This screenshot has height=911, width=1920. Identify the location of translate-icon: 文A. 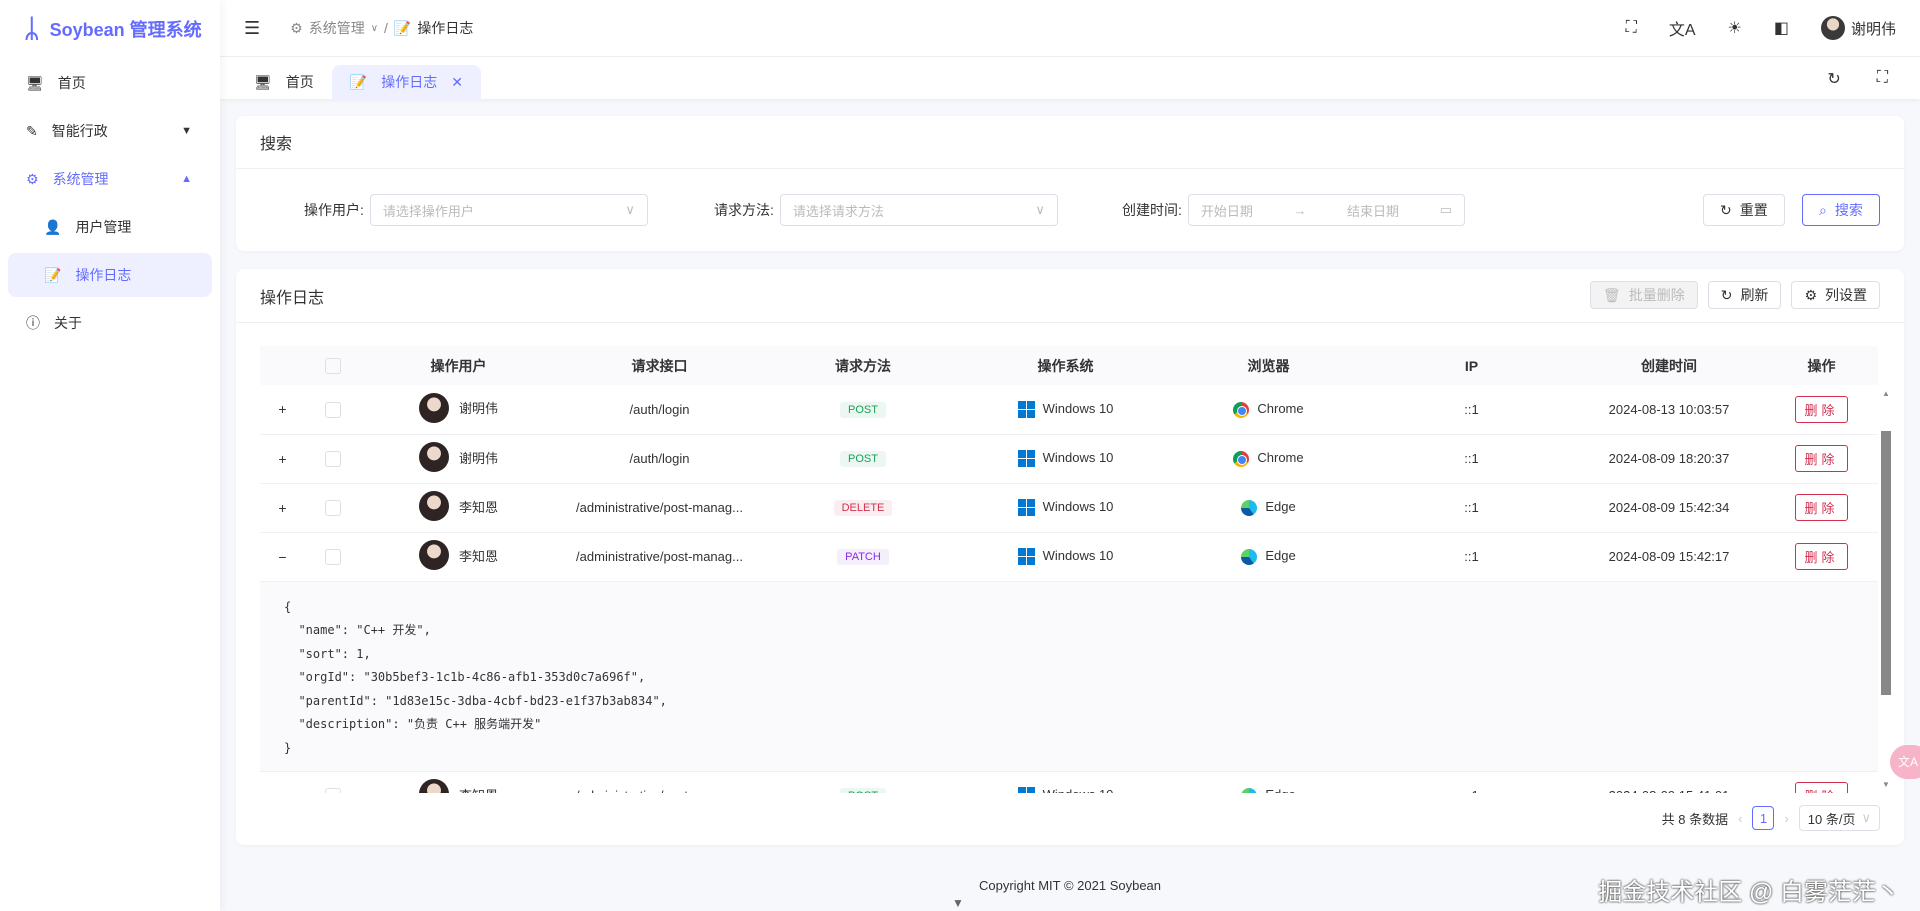
(1682, 28).